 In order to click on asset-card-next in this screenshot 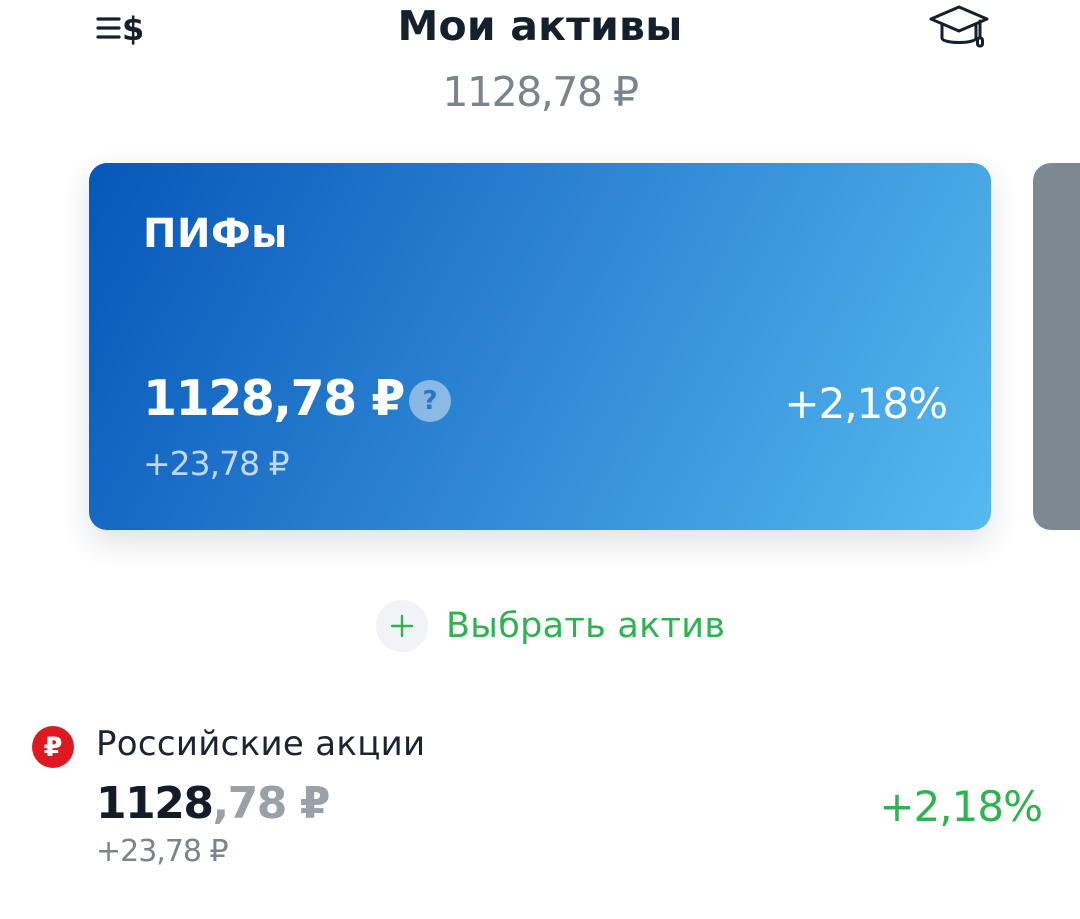, I will do `click(1056, 346)`.